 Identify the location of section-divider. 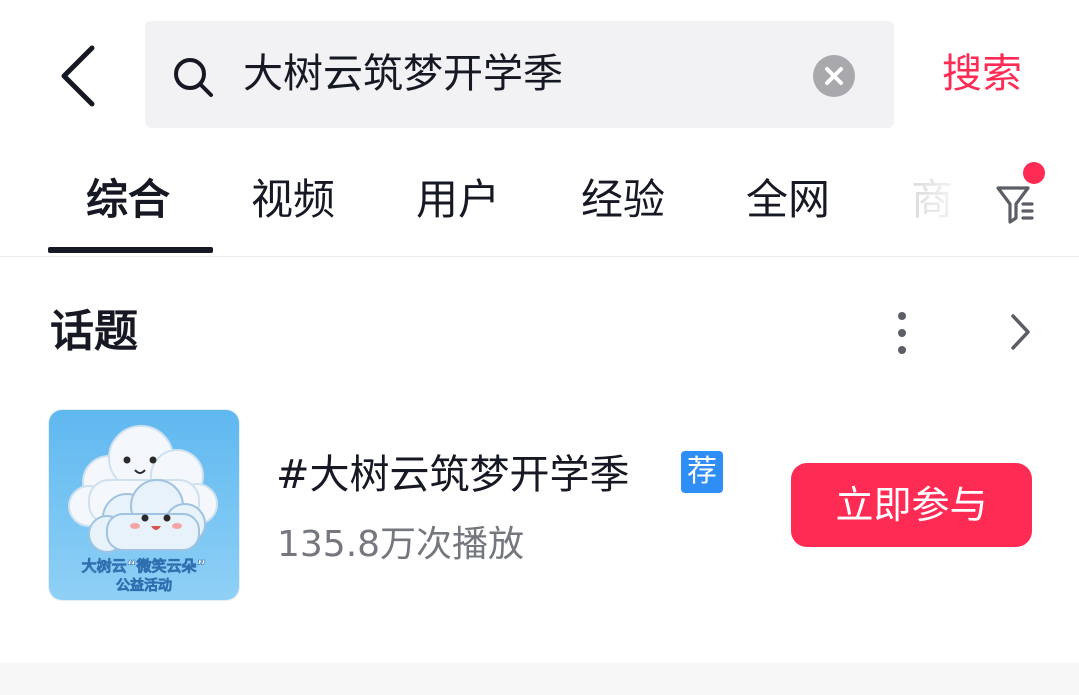
(539, 679).